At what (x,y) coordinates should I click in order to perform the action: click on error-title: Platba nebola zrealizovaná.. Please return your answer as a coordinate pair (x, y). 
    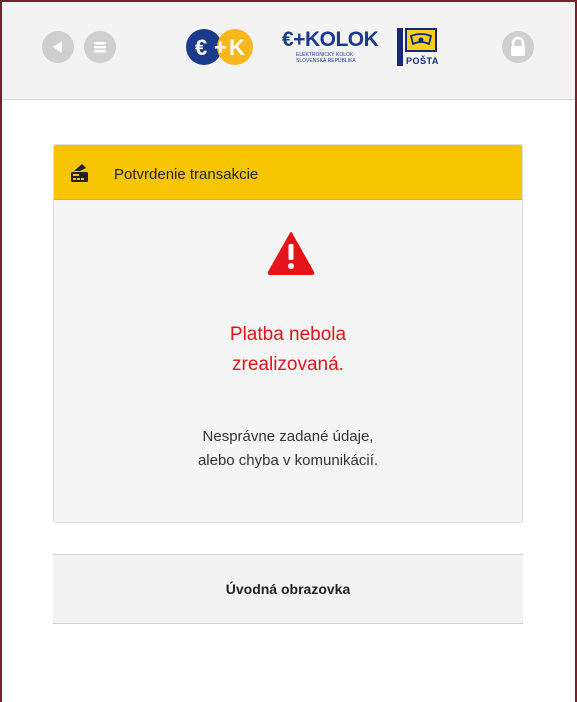
    Looking at the image, I should click on (288, 350).